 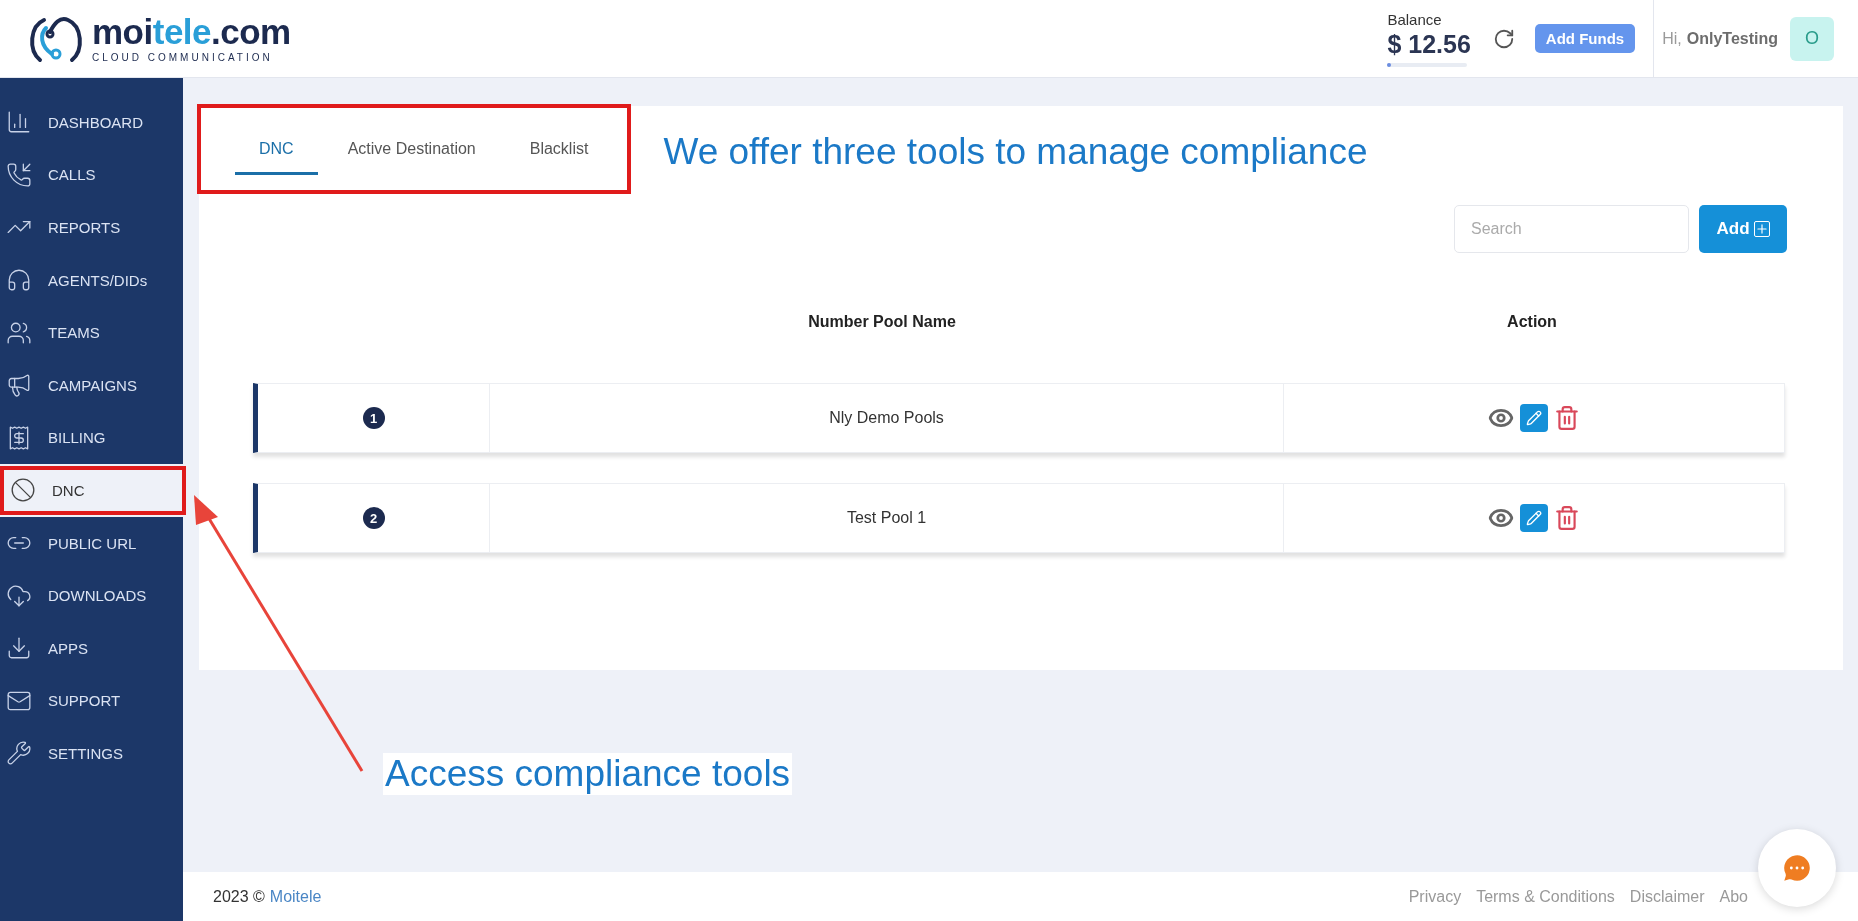 I want to click on sidebar-item: REPORTS, so click(x=91, y=227).